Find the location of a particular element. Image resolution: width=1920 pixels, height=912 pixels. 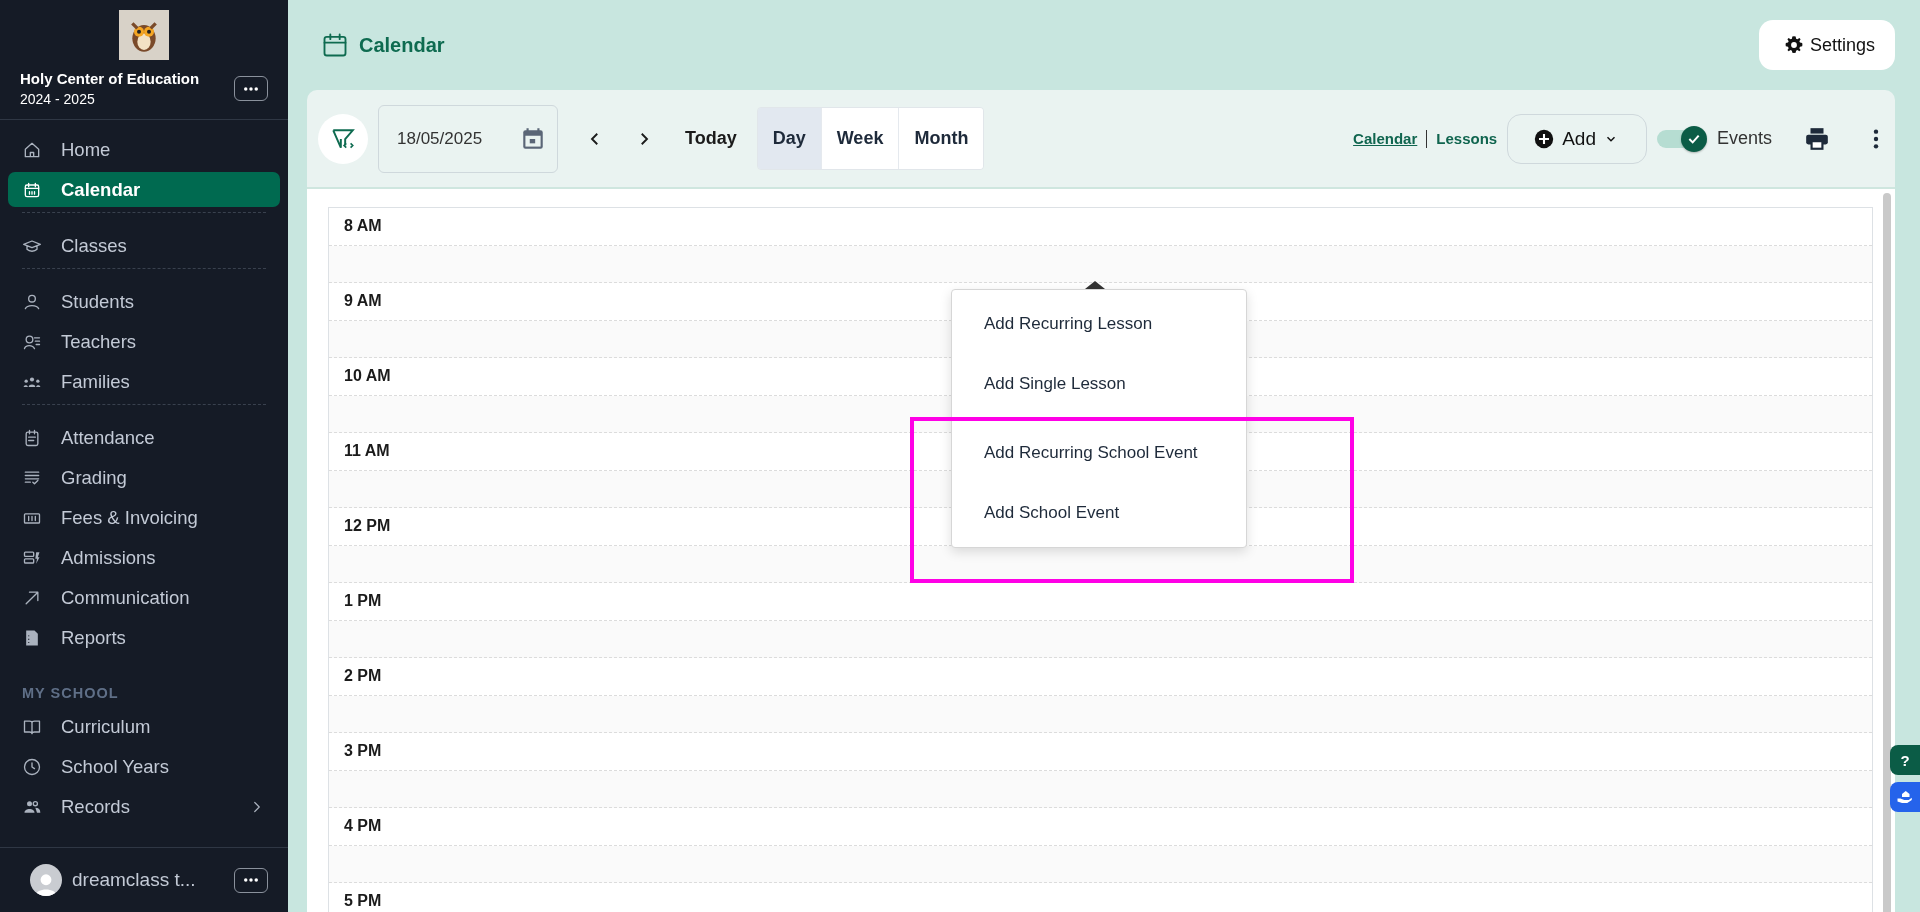

school-name: Holy Center of Education is located at coordinates (110, 78).